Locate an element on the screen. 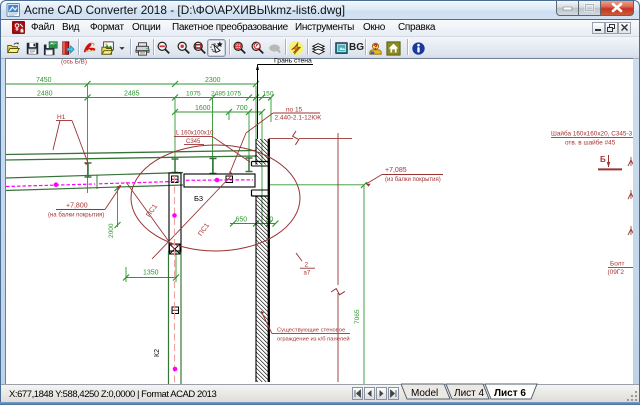  svg-text: Н1 is located at coordinates (61, 117).